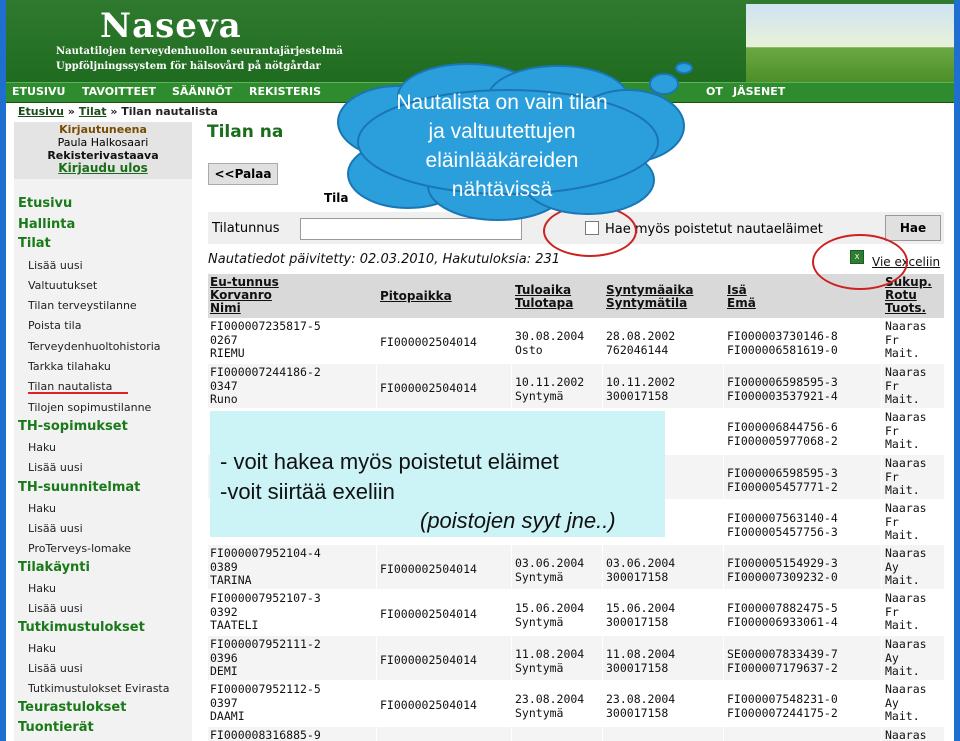 This screenshot has width=960, height=741. I want to click on sidebar-item-sopimustilanne: Tilojen sopimustilanne, so click(89, 407).